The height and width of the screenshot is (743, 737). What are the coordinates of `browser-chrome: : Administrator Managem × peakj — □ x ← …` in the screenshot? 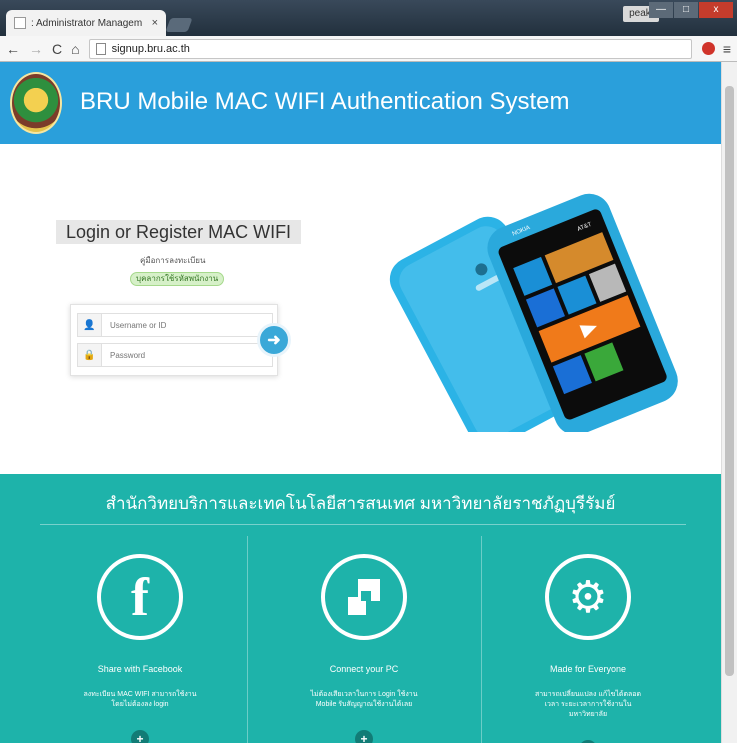 It's located at (368, 31).